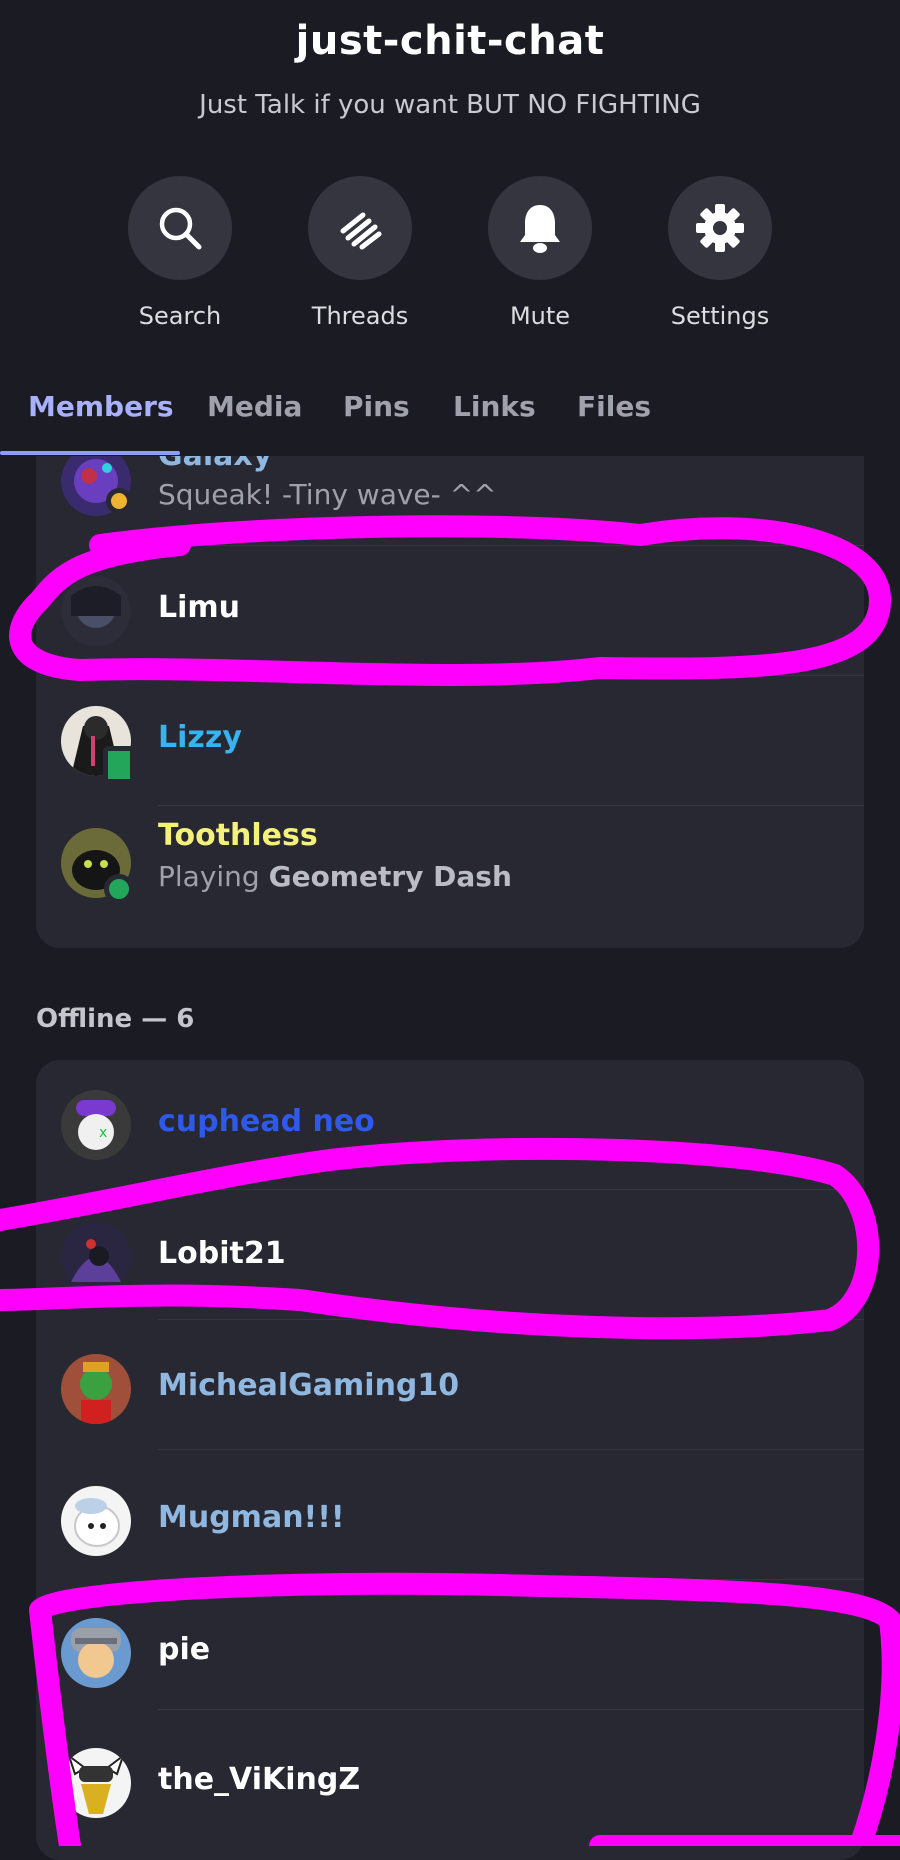 This screenshot has height=1860, width=900. Describe the element at coordinates (360, 316) in the screenshot. I see `threads-label: Threads` at that location.